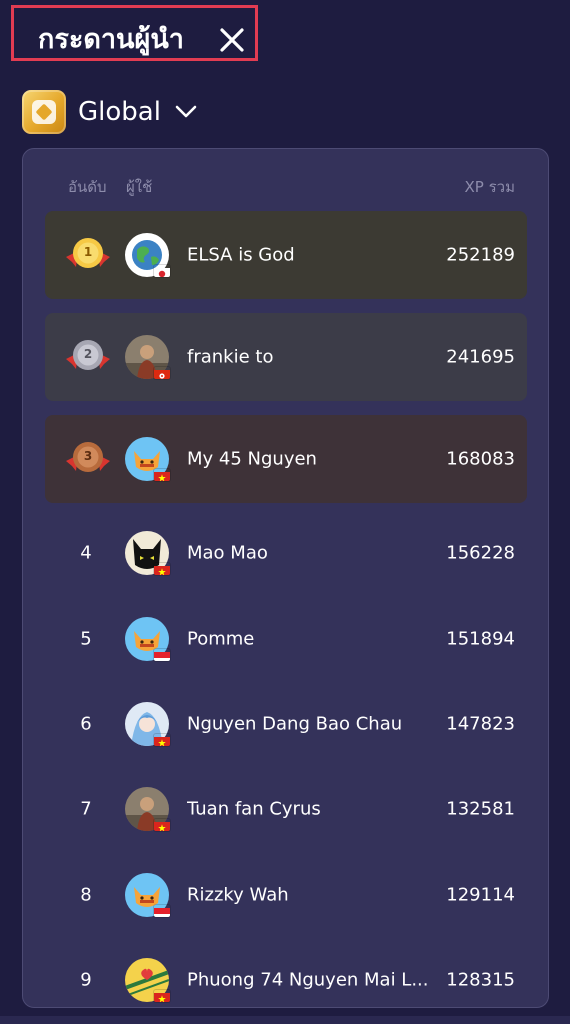 This screenshot has width=570, height=1024. I want to click on scope-dropdown: Global, so click(137, 112).